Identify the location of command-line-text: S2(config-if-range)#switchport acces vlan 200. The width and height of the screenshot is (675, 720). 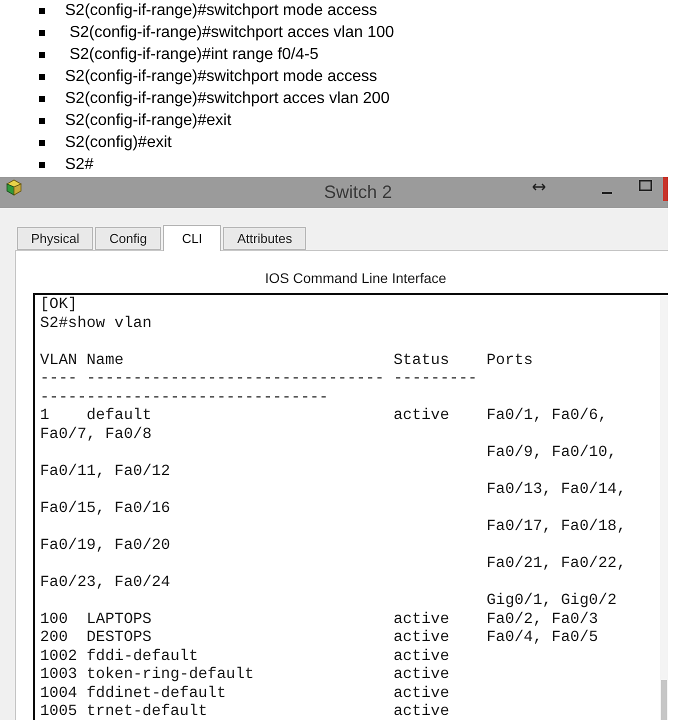
(227, 99).